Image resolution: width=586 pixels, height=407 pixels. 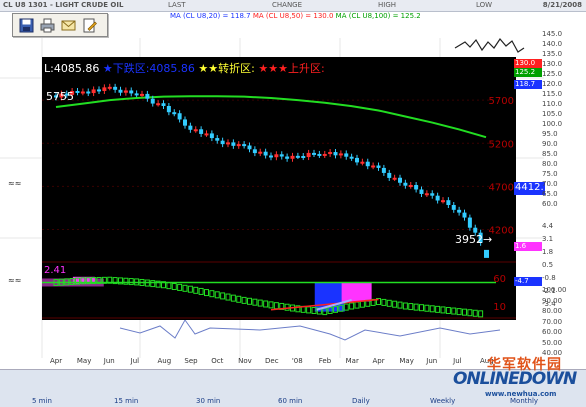 What do you see at coordinates (42, 401) in the screenshot?
I see `tab-5-min: 5 min` at bounding box center [42, 401].